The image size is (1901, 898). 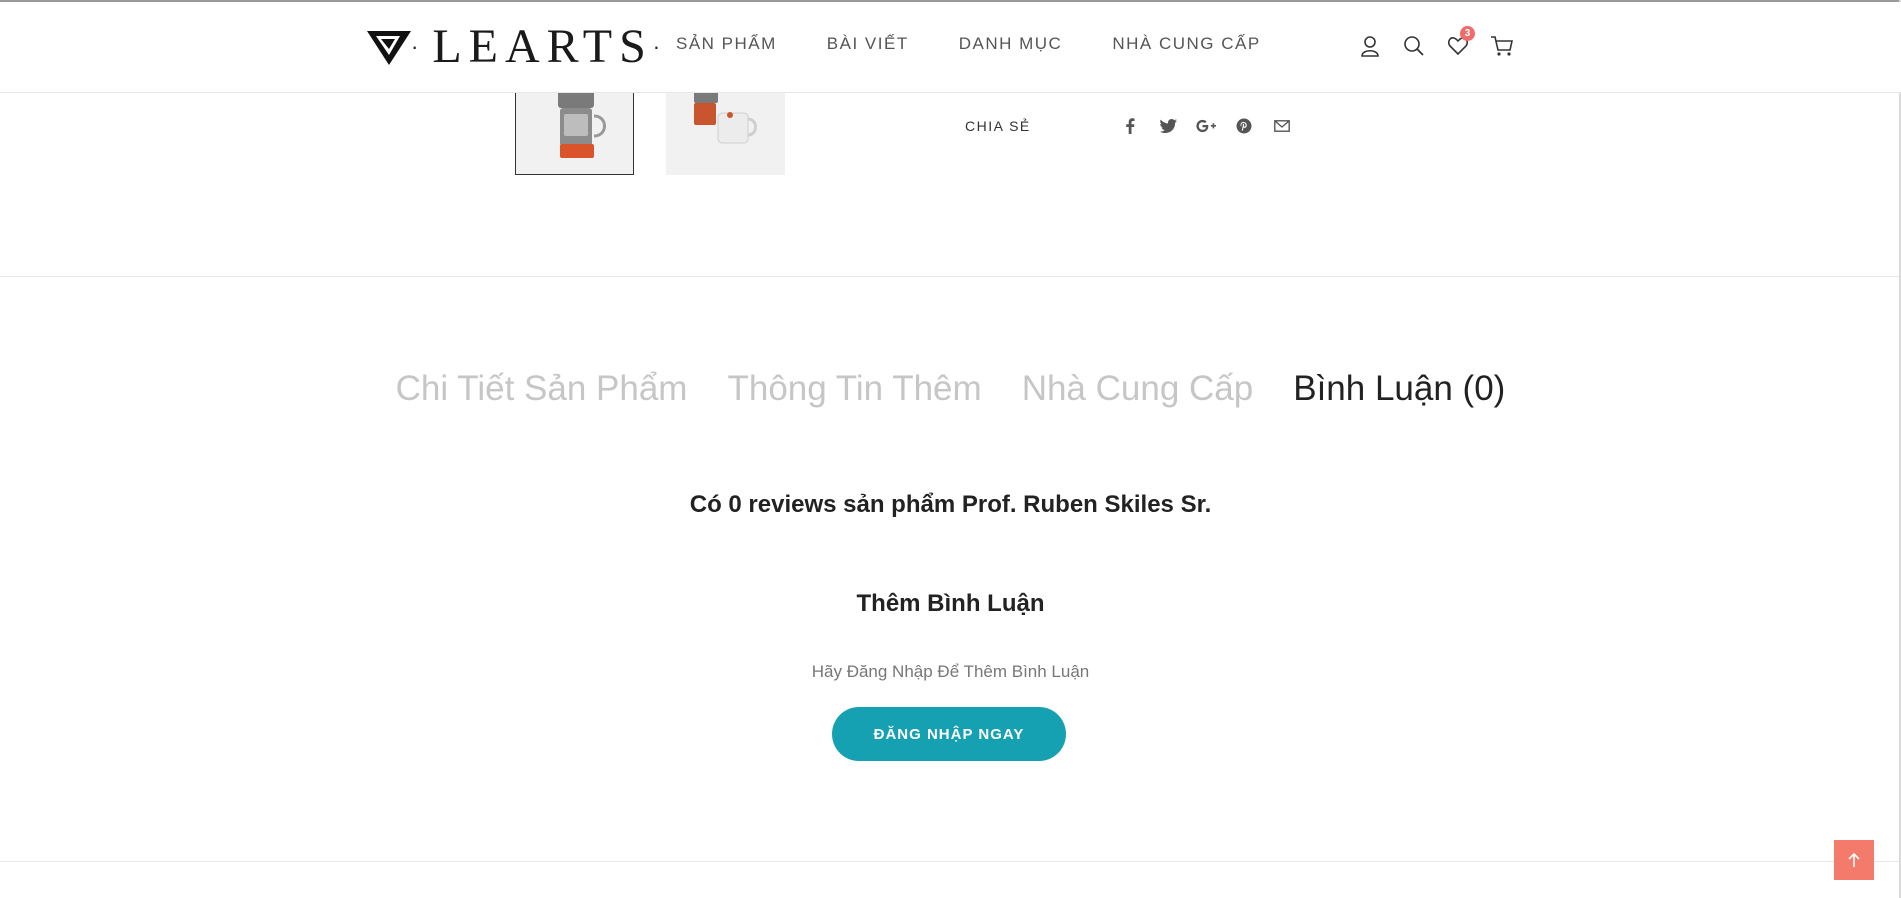 What do you see at coordinates (1206, 126) in the screenshot?
I see `google-plus-icon` at bounding box center [1206, 126].